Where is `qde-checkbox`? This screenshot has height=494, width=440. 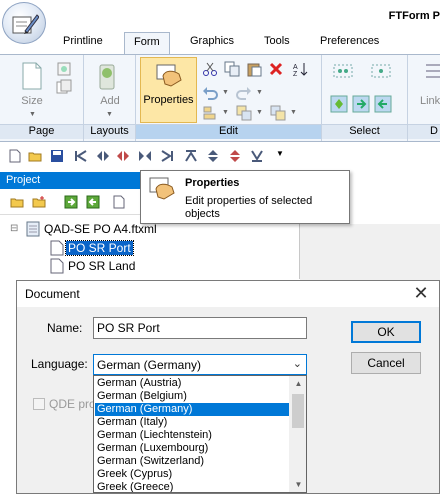
qde-checkbox is located at coordinates (39, 404).